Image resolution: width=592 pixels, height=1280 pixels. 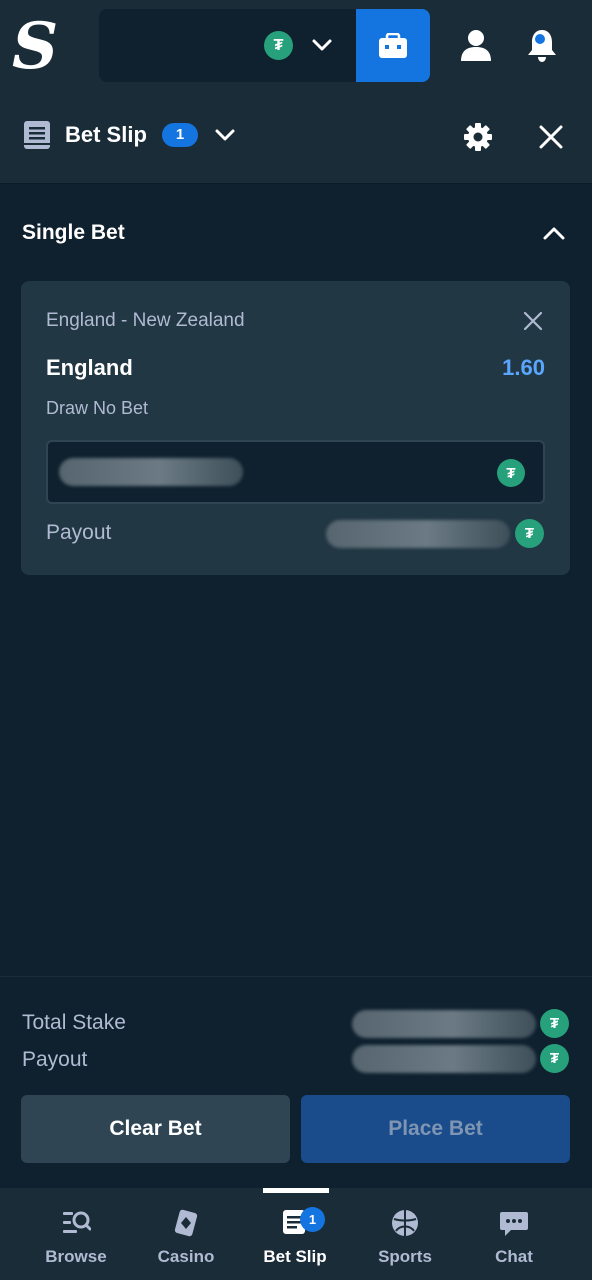 What do you see at coordinates (37, 135) in the screenshot?
I see `bet-slip-icon` at bounding box center [37, 135].